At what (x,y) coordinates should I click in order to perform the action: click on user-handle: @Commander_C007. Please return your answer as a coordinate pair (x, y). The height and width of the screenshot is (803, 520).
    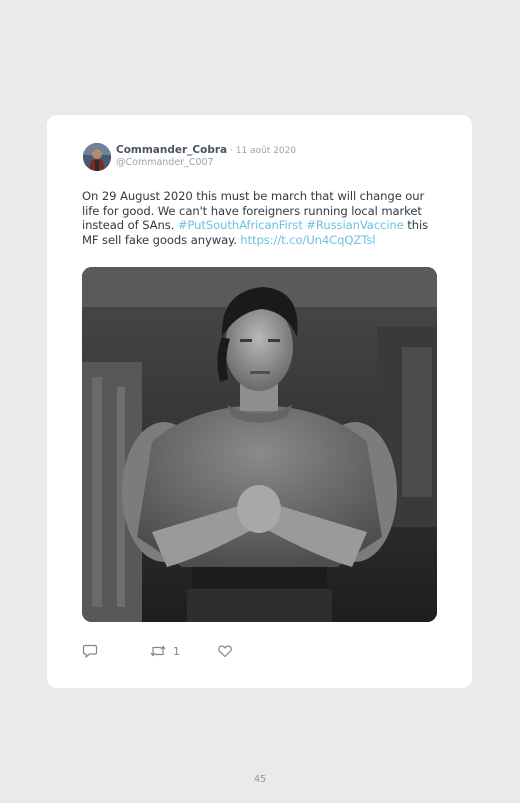
    Looking at the image, I should click on (165, 163).